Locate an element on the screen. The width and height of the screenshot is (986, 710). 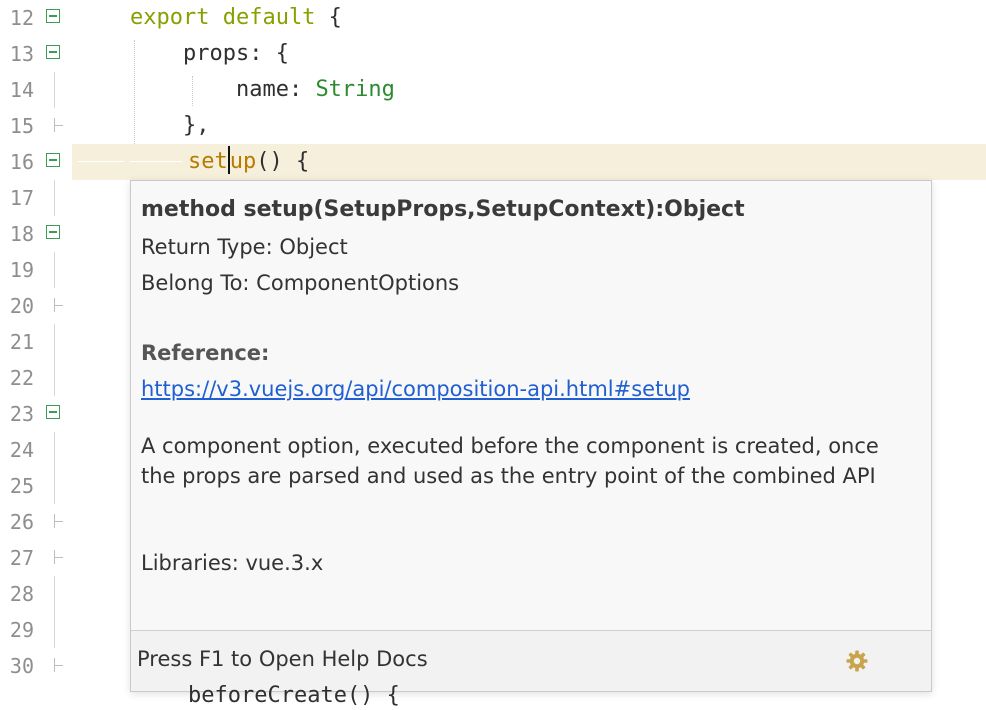
line-number: 23 is located at coordinates (21, 414).